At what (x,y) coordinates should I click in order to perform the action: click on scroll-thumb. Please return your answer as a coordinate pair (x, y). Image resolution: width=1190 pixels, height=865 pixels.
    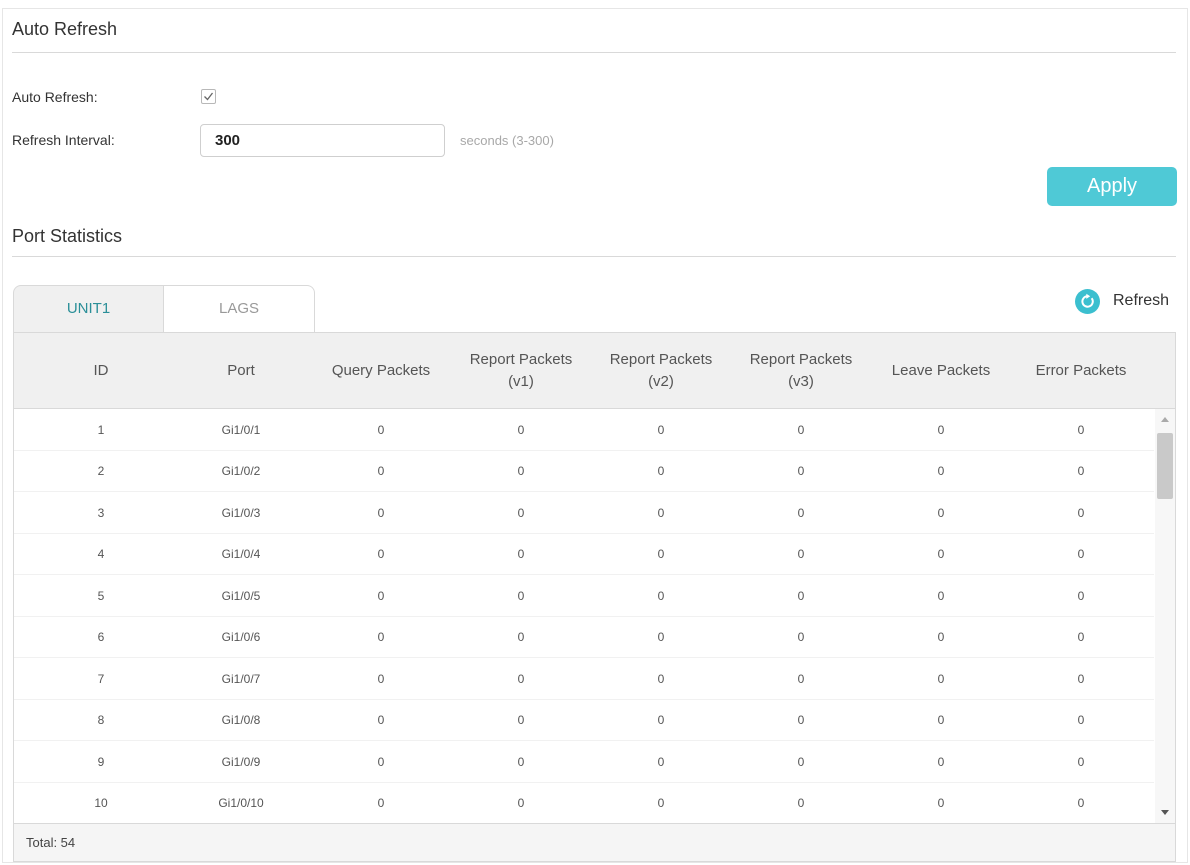
    Looking at the image, I should click on (1165, 466).